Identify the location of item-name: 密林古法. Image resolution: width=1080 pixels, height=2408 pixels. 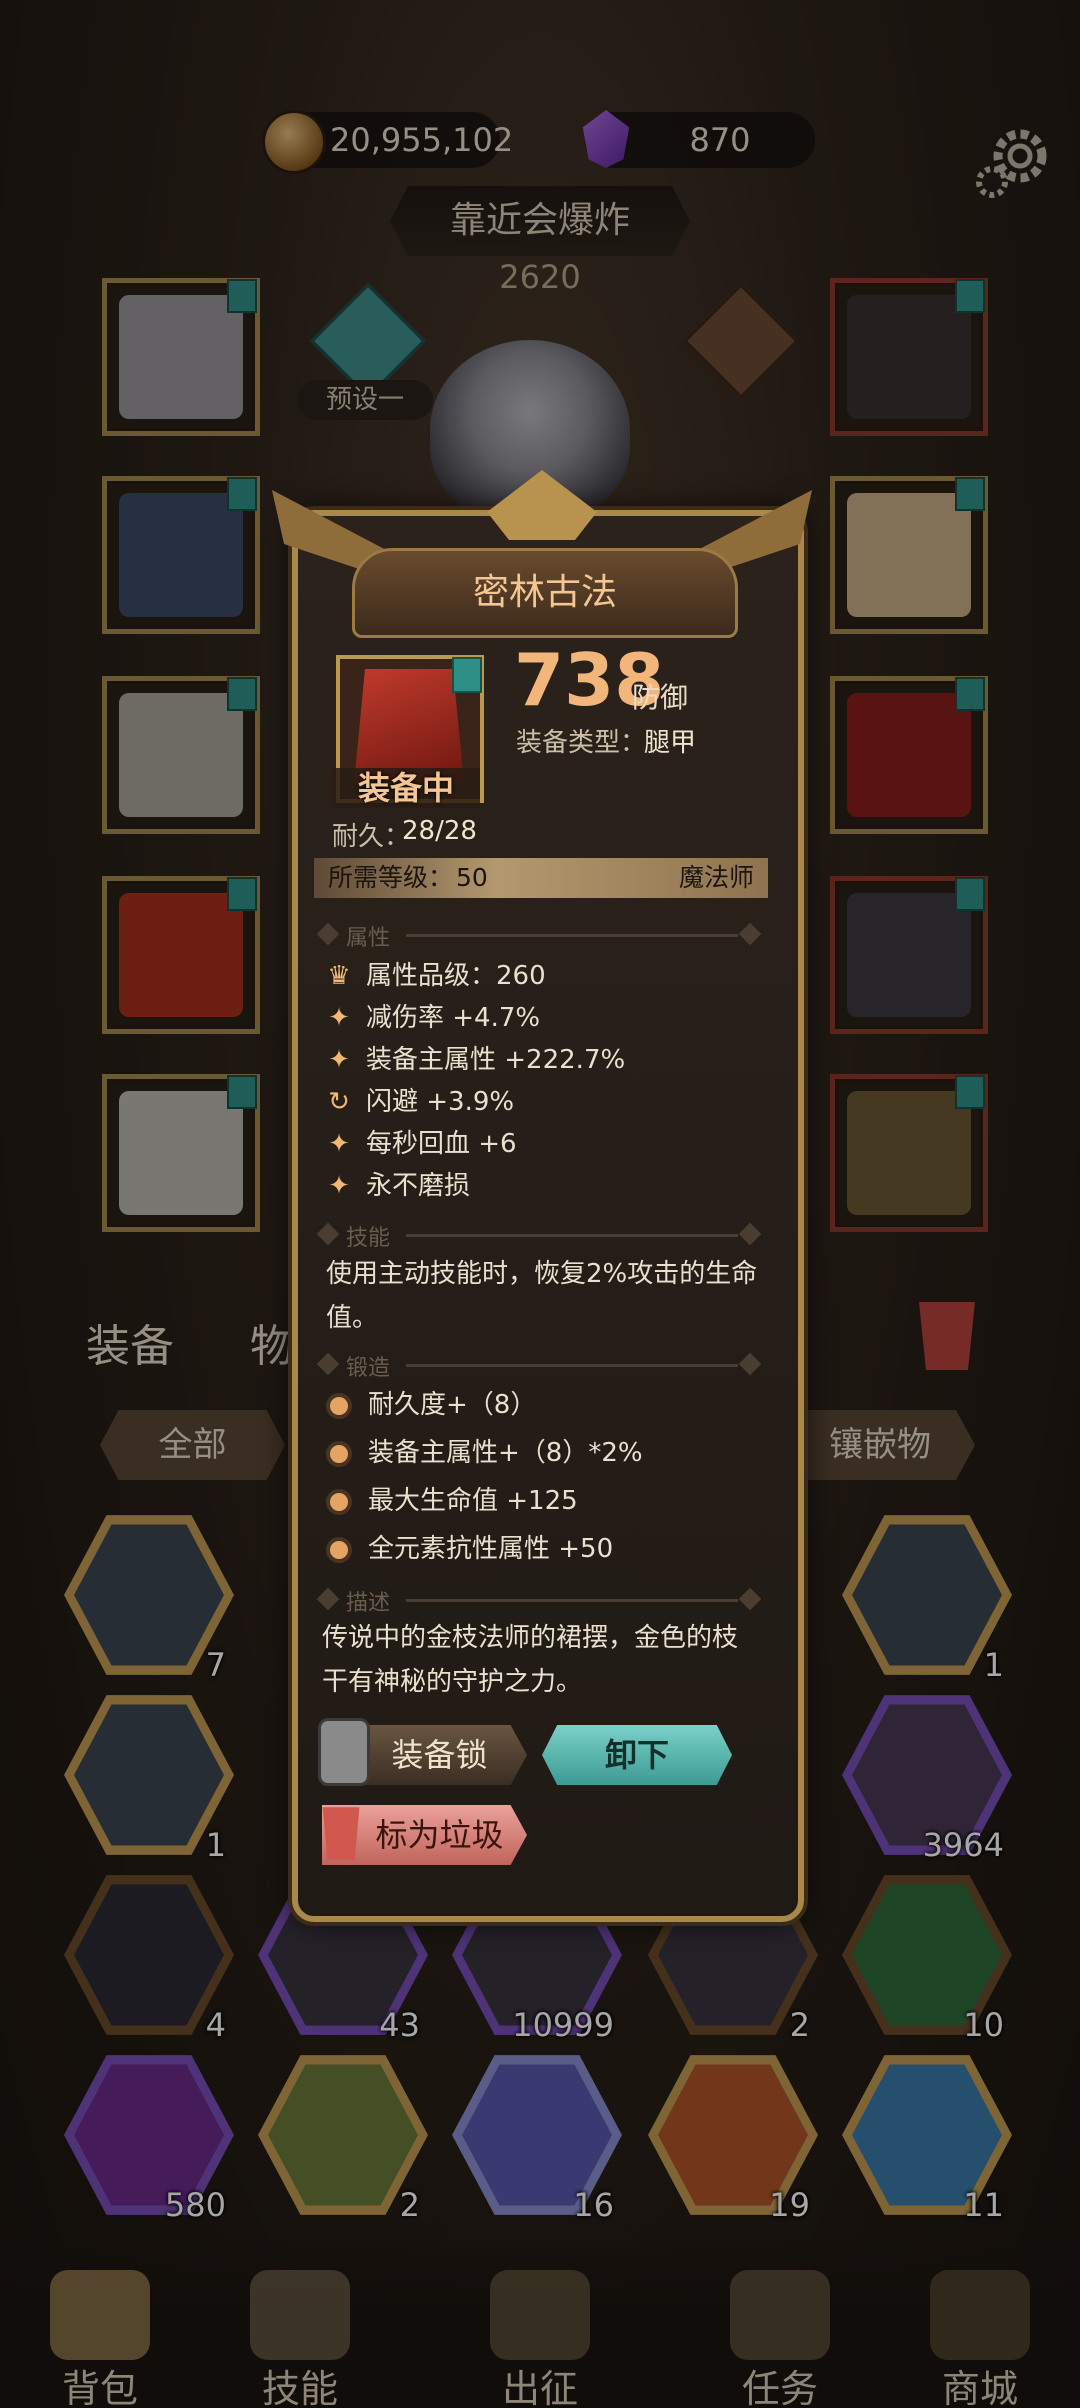
(545, 593).